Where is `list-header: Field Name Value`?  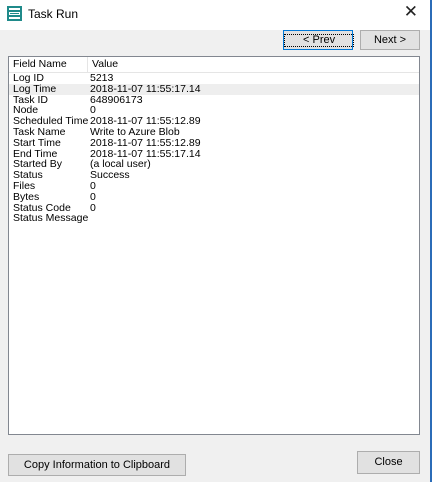 list-header: Field Name Value is located at coordinates (214, 65).